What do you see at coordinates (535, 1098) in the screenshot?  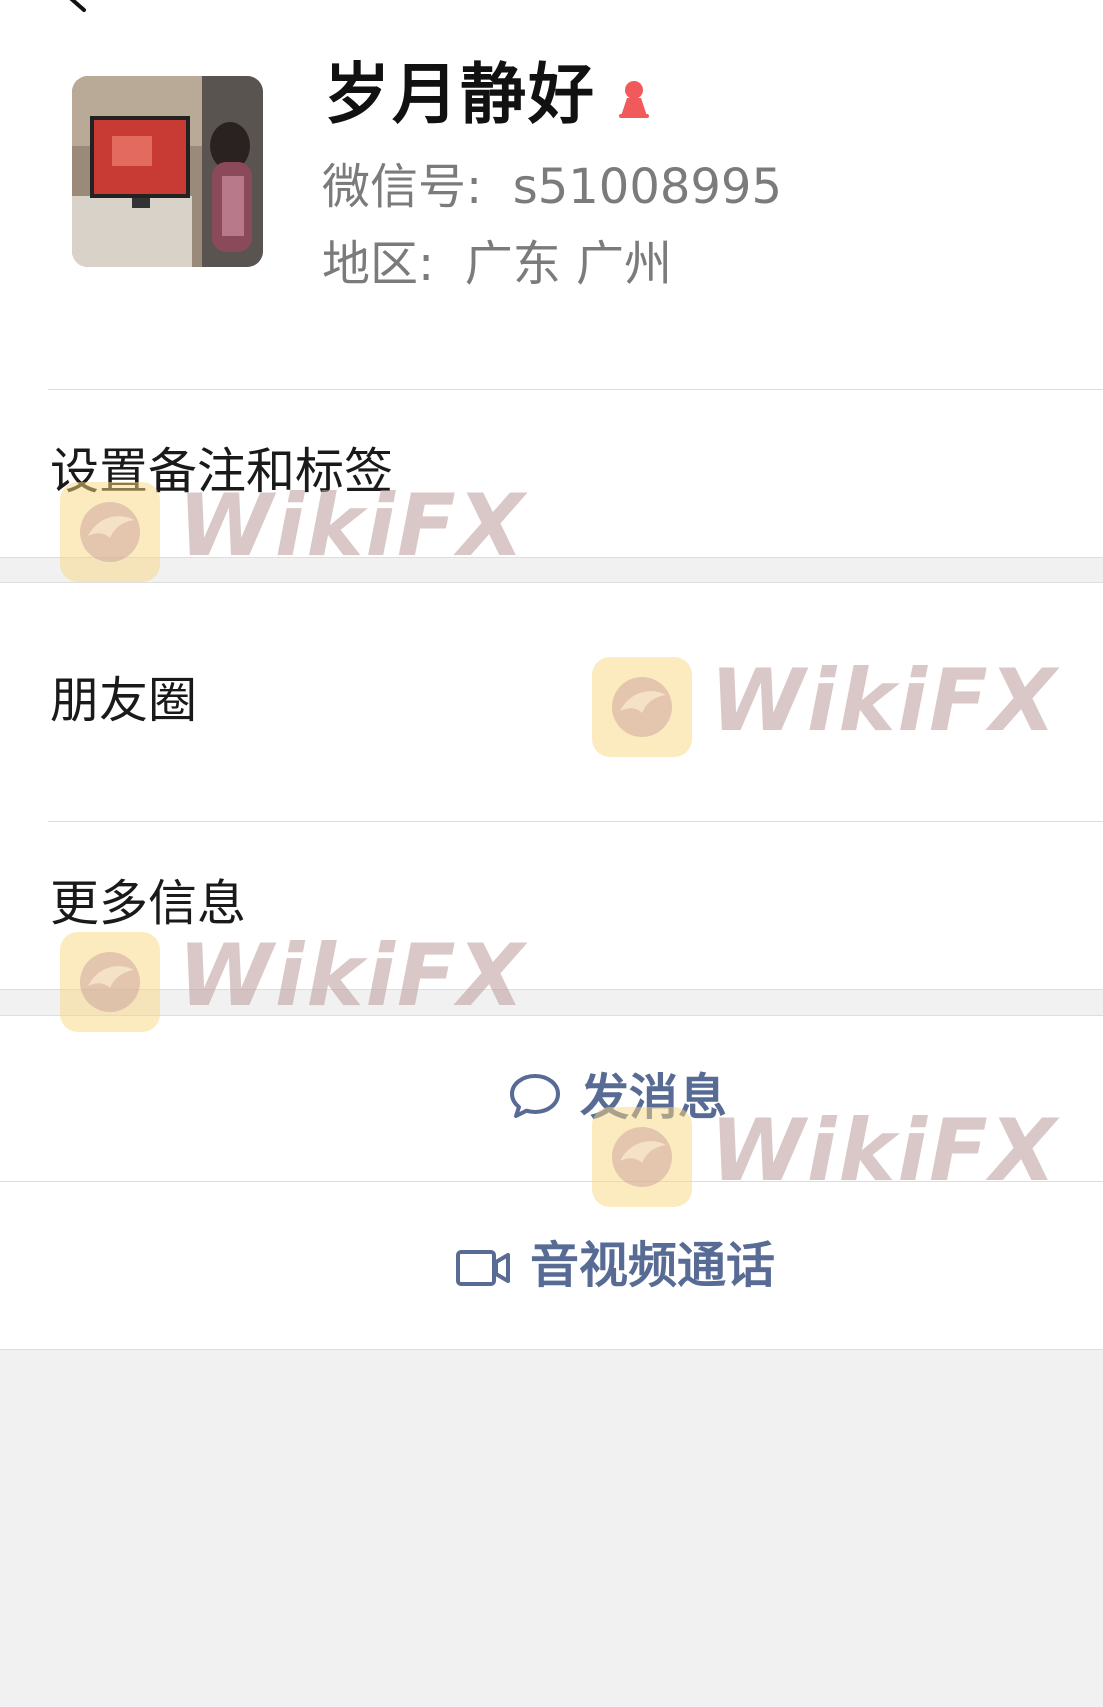 I see `chat-bubble-icon` at bounding box center [535, 1098].